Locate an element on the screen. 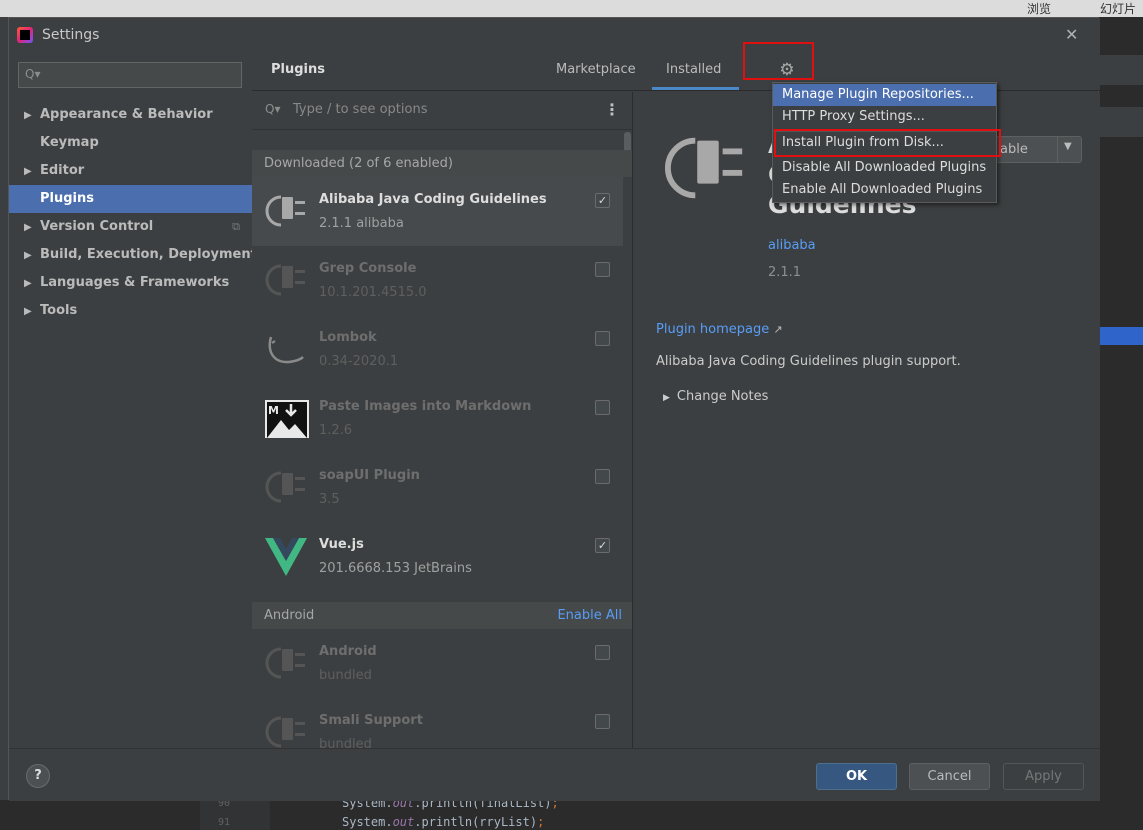 The width and height of the screenshot is (1143, 830). project-settings-icon: ⧉ is located at coordinates (236, 226).